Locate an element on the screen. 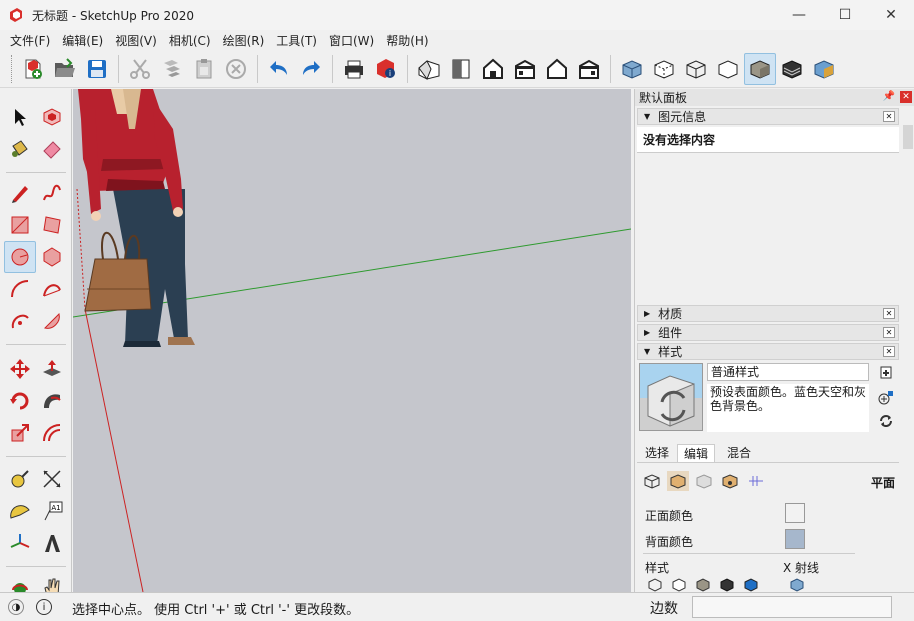  back-color-swatch is located at coordinates (795, 539).